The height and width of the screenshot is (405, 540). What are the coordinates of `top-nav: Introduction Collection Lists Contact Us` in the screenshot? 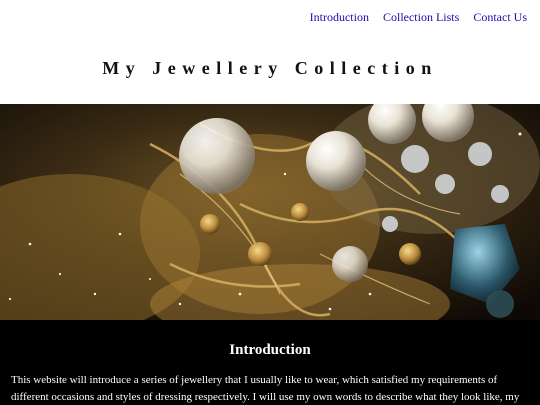 It's located at (418, 17).